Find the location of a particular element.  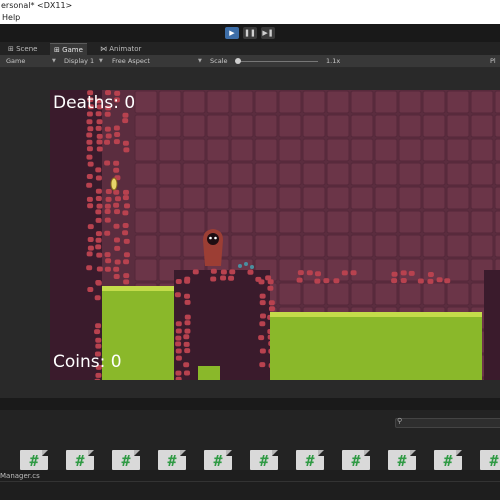

scale-value: 1.1x is located at coordinates (333, 61).